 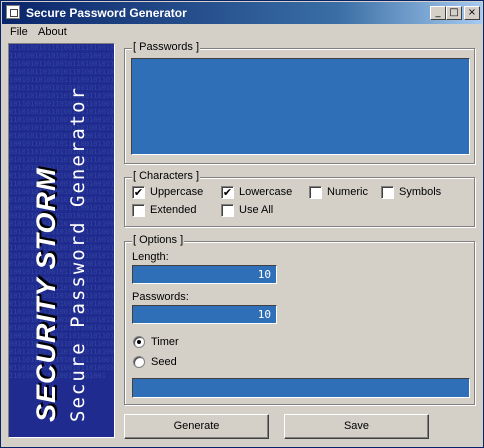 I want to click on extended-label: Extended, so click(x=173, y=210).